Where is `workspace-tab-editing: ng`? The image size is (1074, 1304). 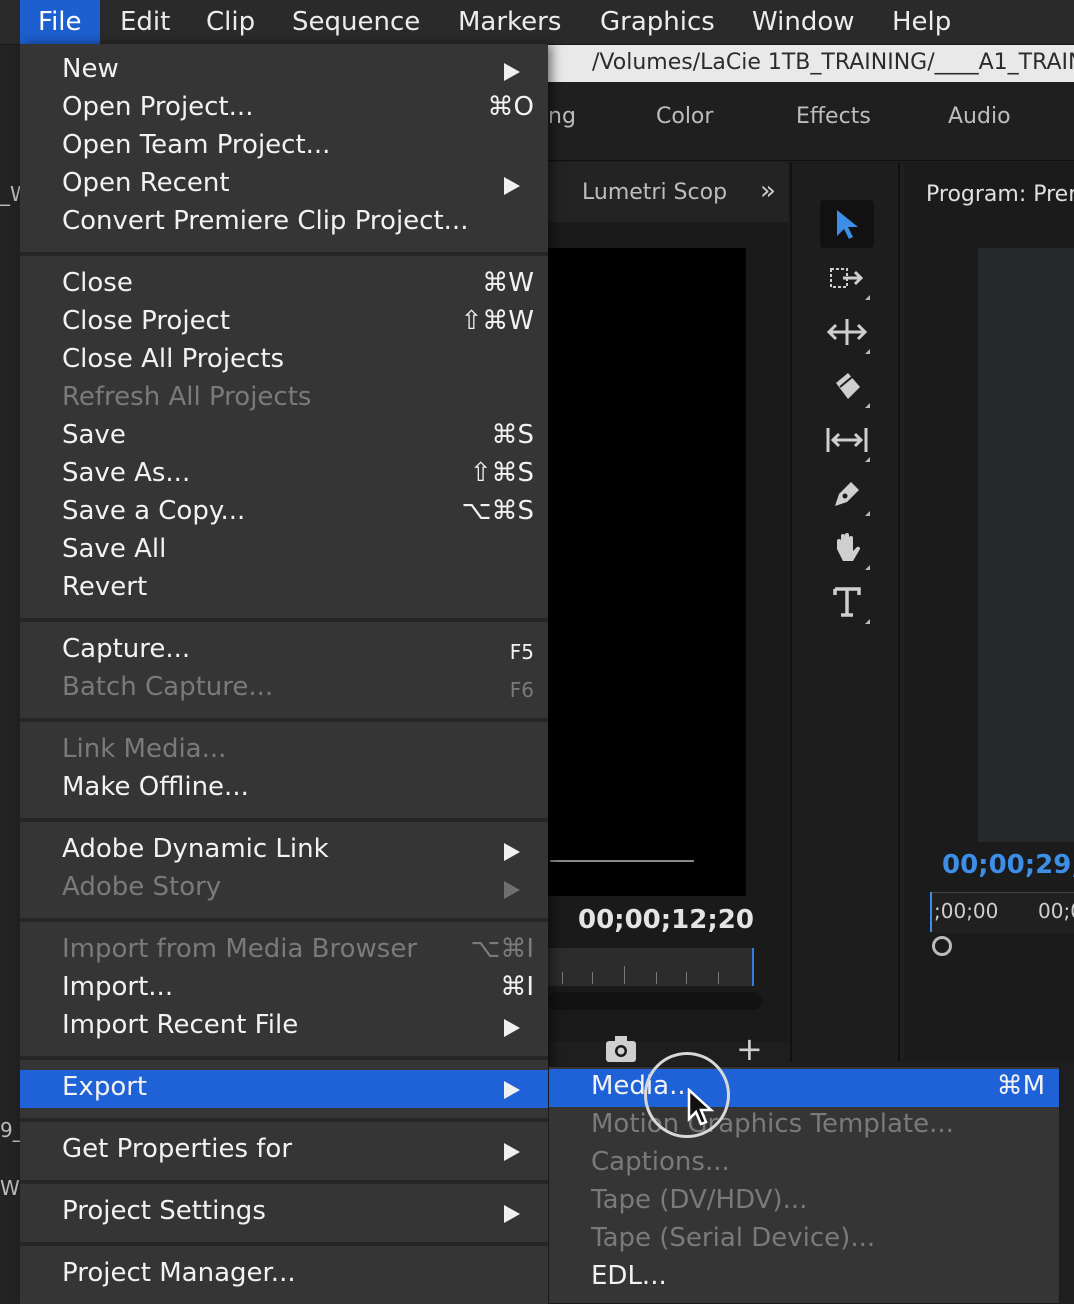 workspace-tab-editing: ng is located at coordinates (562, 116).